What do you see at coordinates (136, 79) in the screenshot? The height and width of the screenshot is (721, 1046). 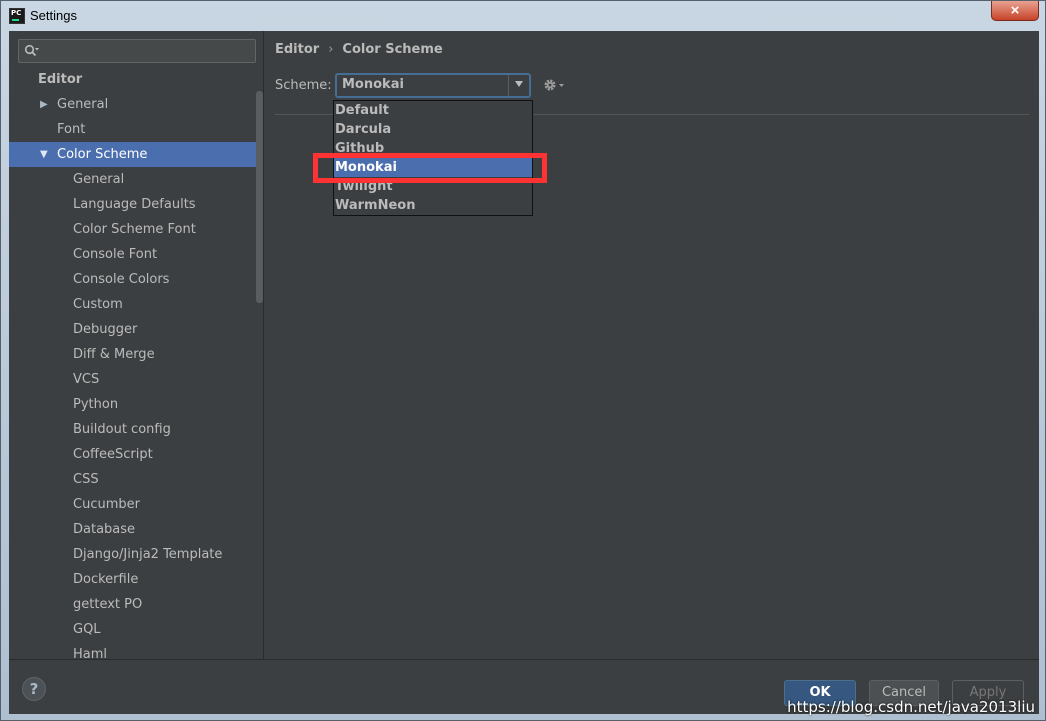 I see `tree-heading-editor: Editor` at bounding box center [136, 79].